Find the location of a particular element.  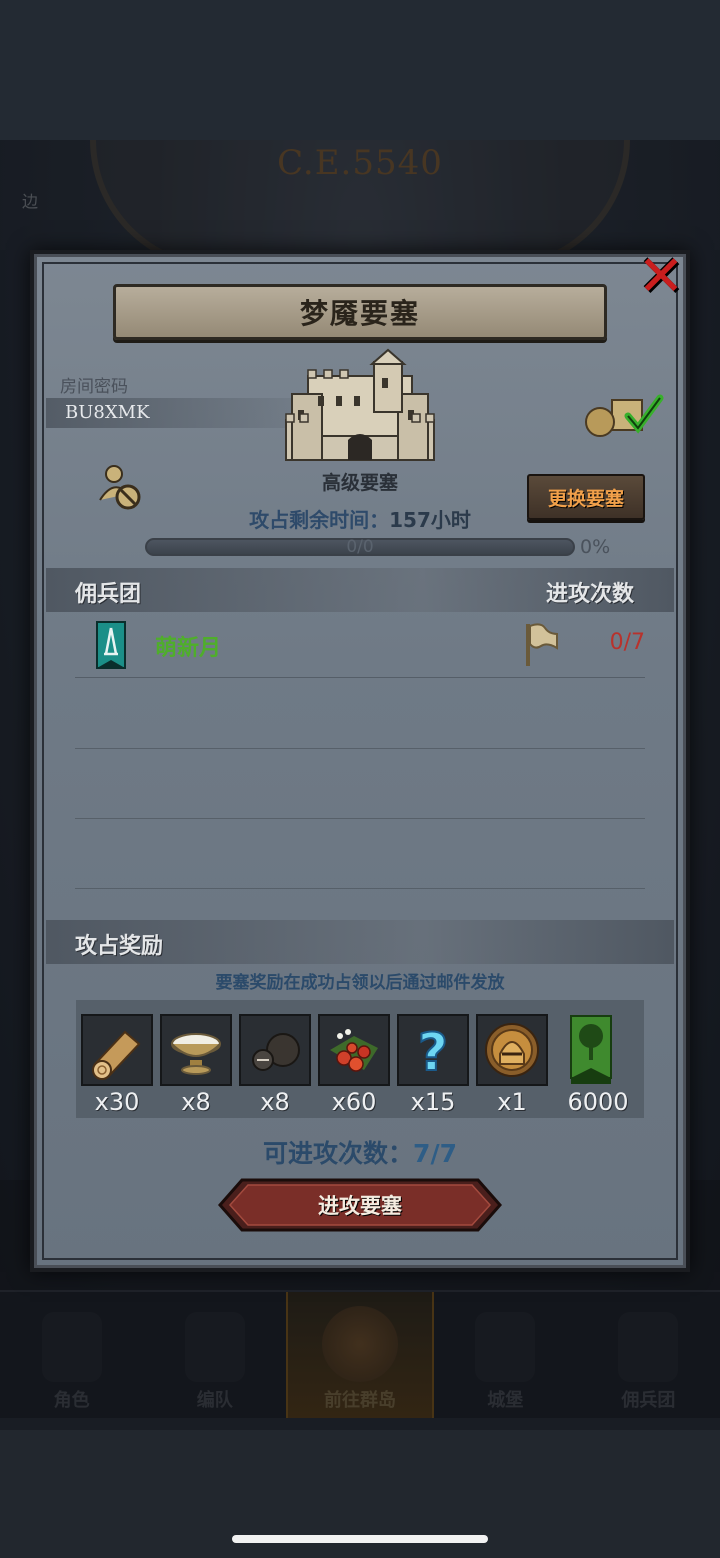

reward-quantity: 6000 is located at coordinates (598, 1102).